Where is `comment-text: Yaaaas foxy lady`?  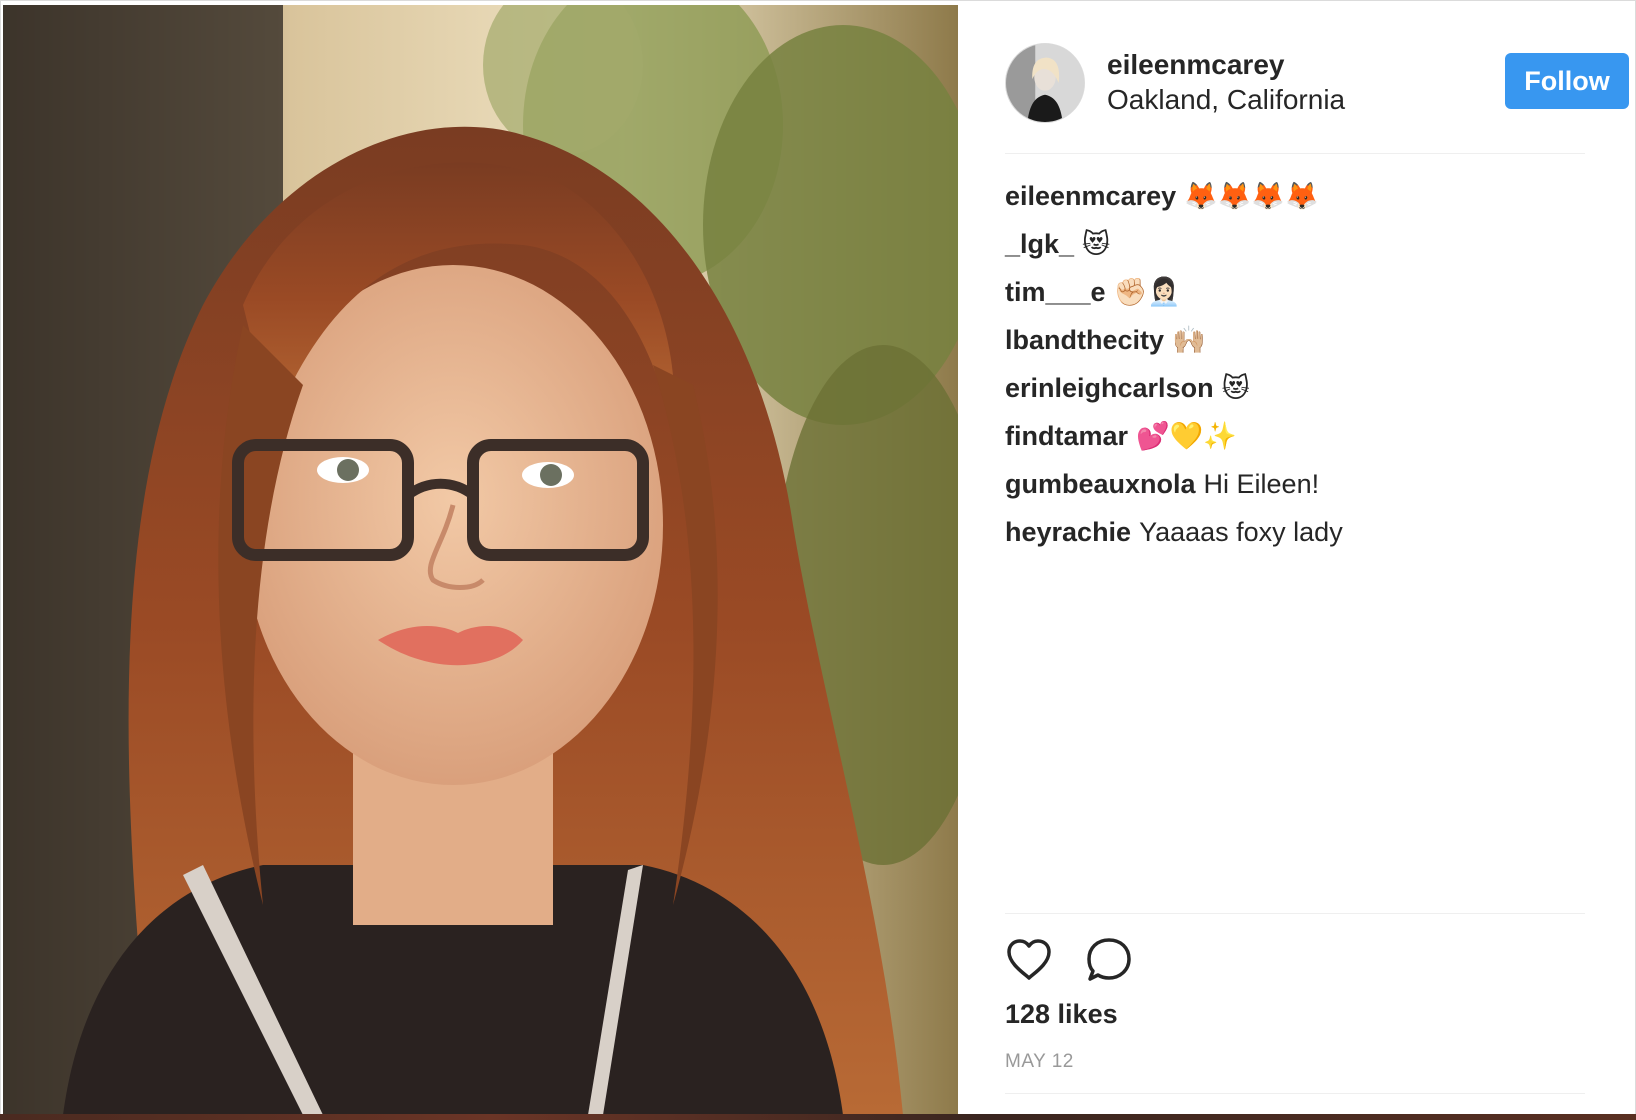
comment-text: Yaaaas foxy lady is located at coordinates (1241, 532).